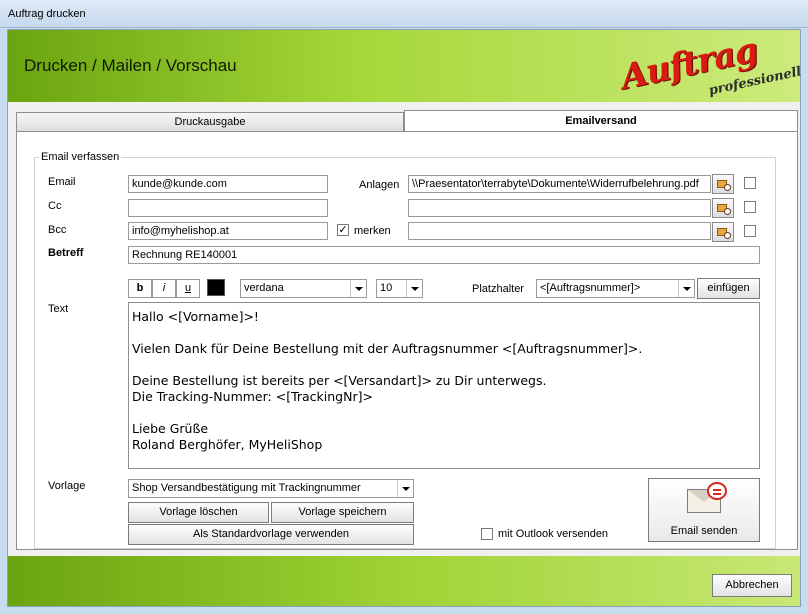  Describe the element at coordinates (303, 288) in the screenshot. I see `font-select: verdana` at that location.